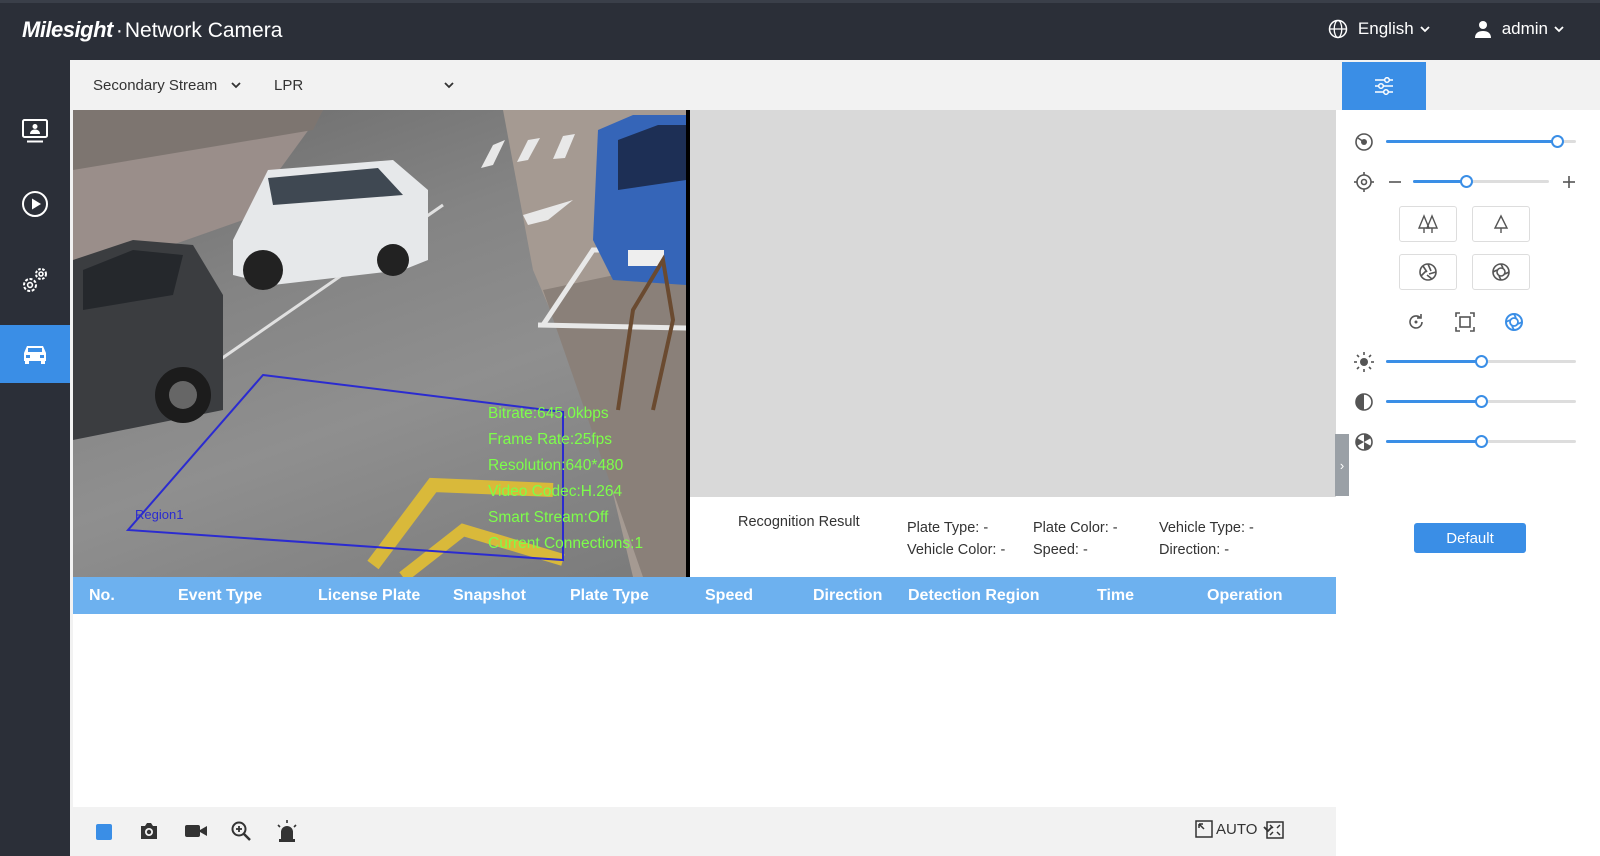 The height and width of the screenshot is (856, 1600). What do you see at coordinates (1465, 322) in the screenshot?
I see `one-push-focus-icon` at bounding box center [1465, 322].